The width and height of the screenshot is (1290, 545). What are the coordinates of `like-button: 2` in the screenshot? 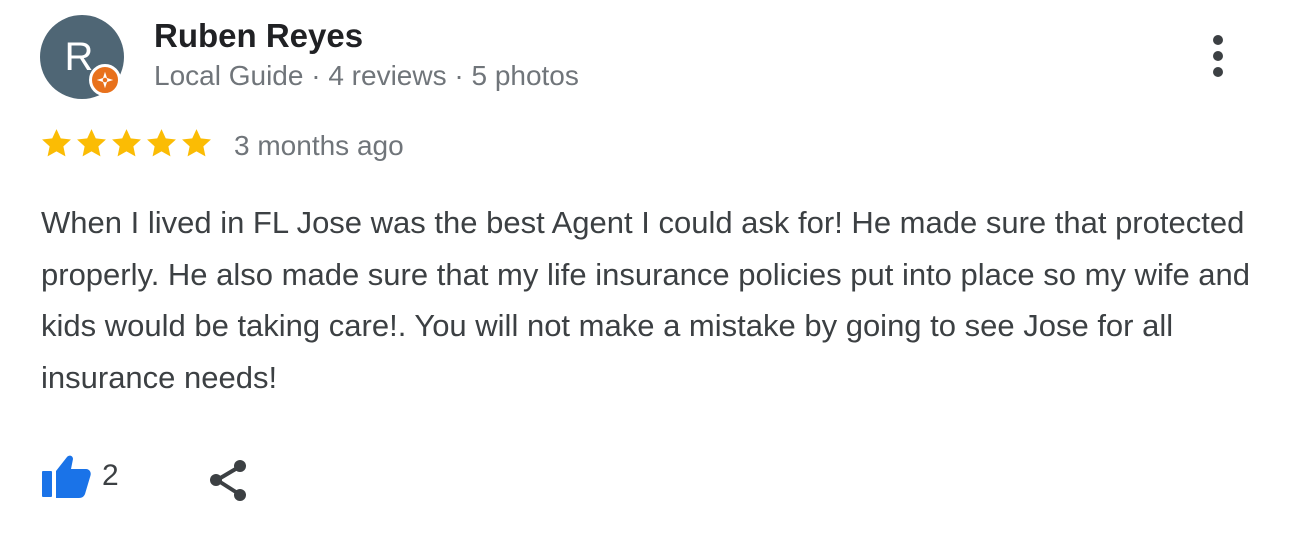 It's located at (79, 476).